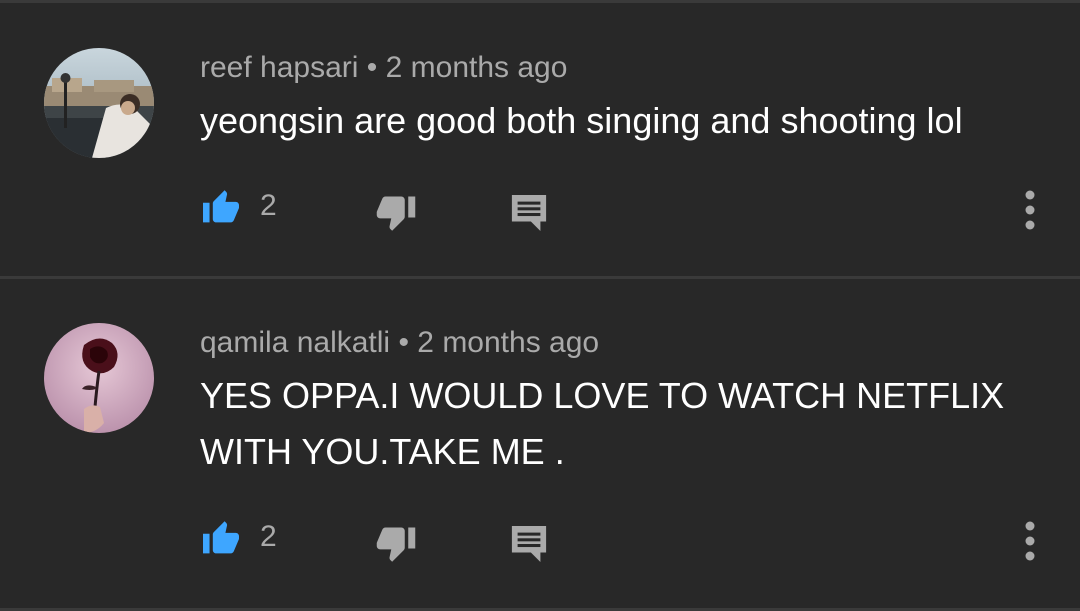 This screenshot has height=611, width=1080. Describe the element at coordinates (383, 68) in the screenshot. I see `comment-meta: reef hapsari • 2 months ago` at that location.